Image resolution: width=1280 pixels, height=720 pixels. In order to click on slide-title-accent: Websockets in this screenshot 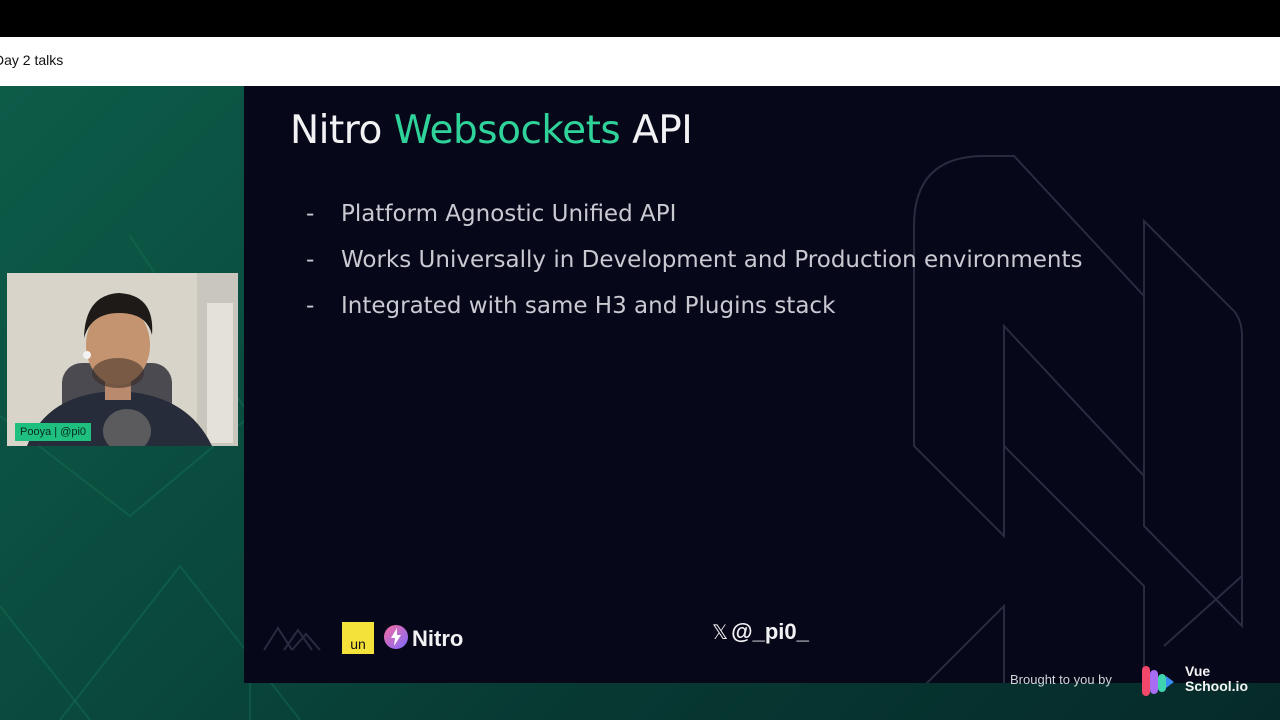, I will do `click(507, 130)`.